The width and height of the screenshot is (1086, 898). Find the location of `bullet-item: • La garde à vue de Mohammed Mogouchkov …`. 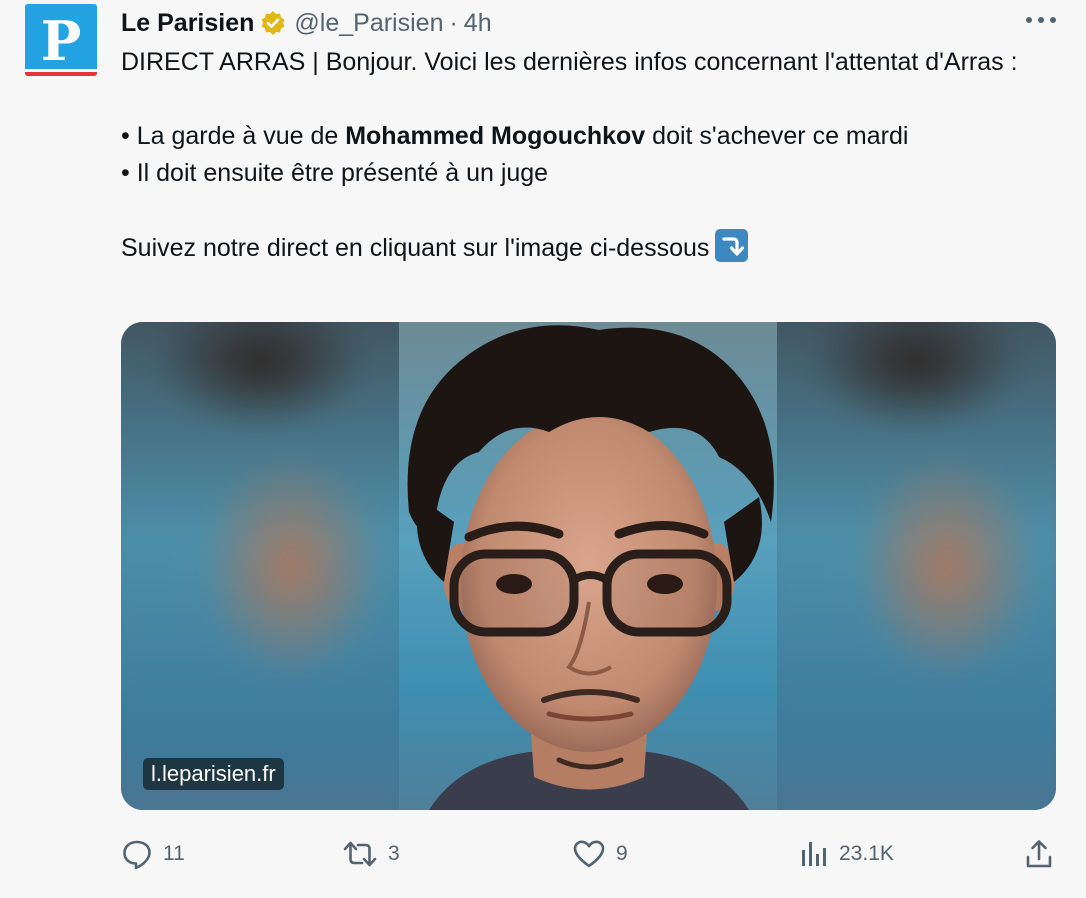

bullet-item: • La garde à vue de Mohammed Mogouchkov … is located at coordinates (576, 136).